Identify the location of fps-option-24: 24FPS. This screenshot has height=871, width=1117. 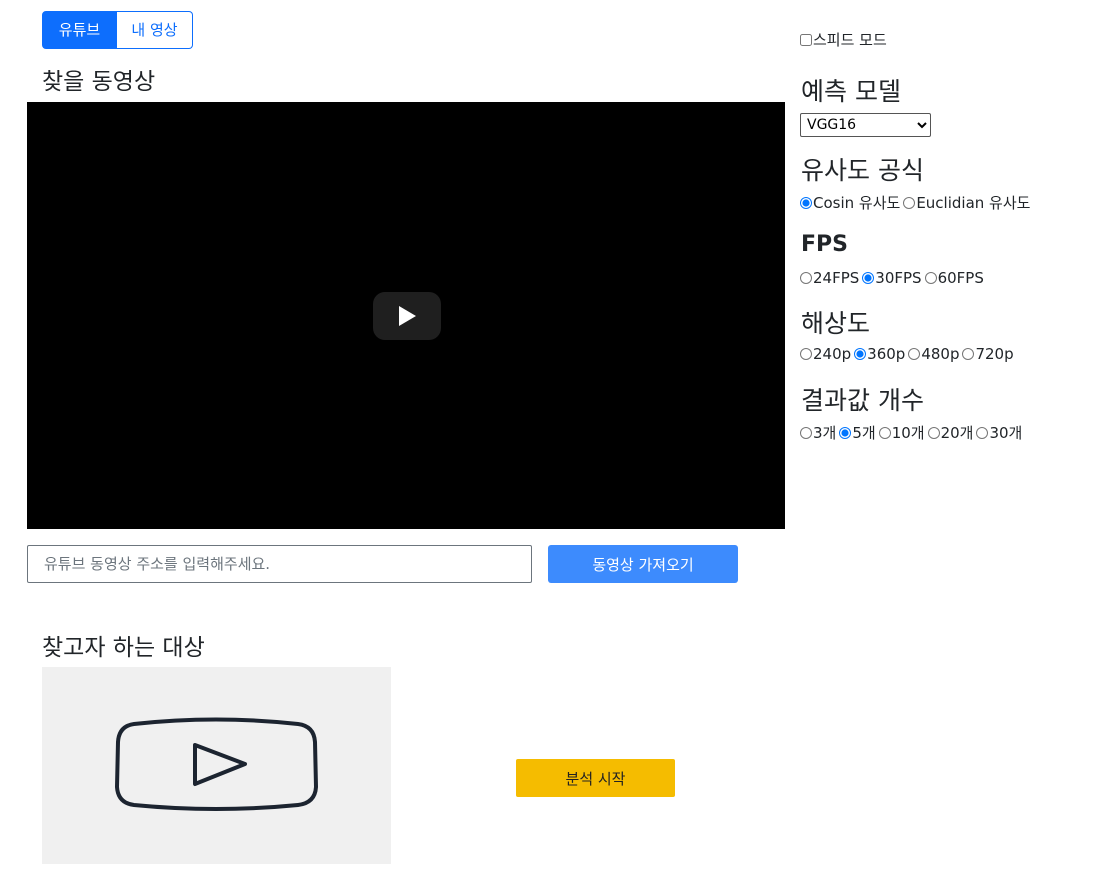
(829, 278).